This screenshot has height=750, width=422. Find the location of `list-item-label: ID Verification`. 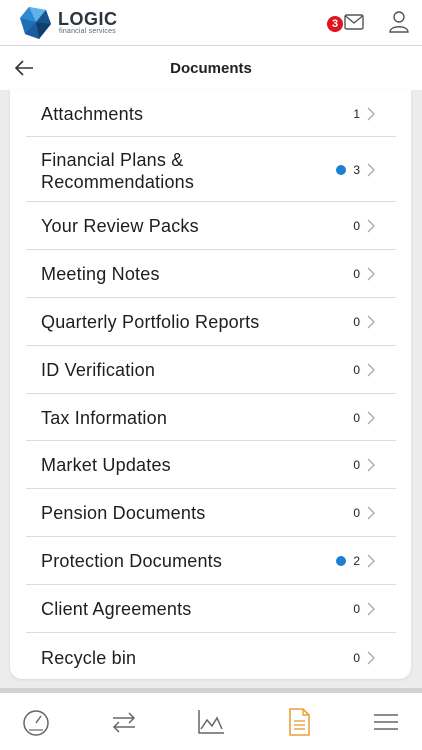

list-item-label: ID Verification is located at coordinates (98, 370).